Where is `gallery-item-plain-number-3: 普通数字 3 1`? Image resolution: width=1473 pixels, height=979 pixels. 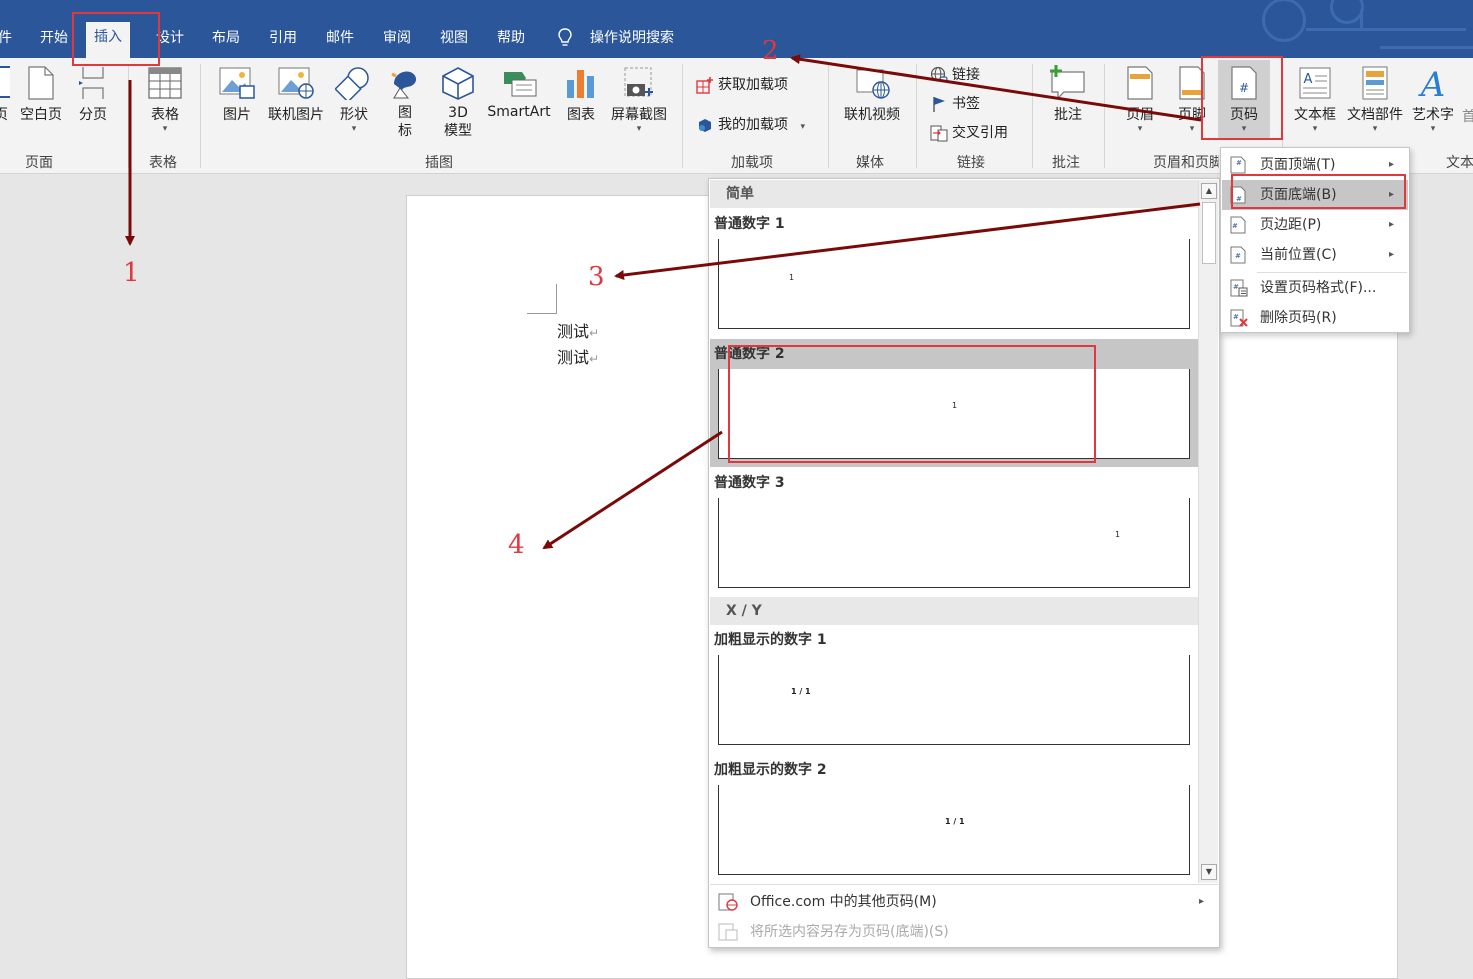
gallery-item-plain-number-3: 普通数字 3 1 is located at coordinates (954, 532).